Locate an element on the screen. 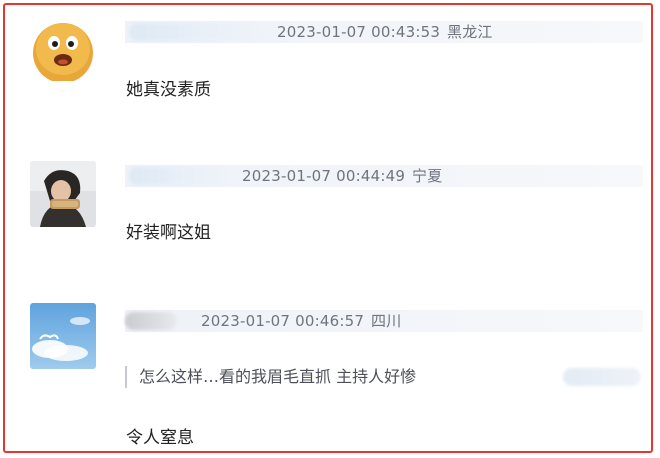 The image size is (660, 458). person-photo-avatar-icon is located at coordinates (63, 194).